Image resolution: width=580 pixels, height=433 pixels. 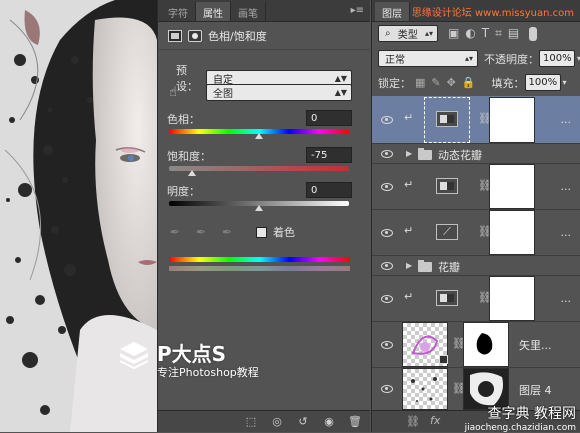 I want to click on group-row: ▶ 花瓣, so click(x=476, y=266).